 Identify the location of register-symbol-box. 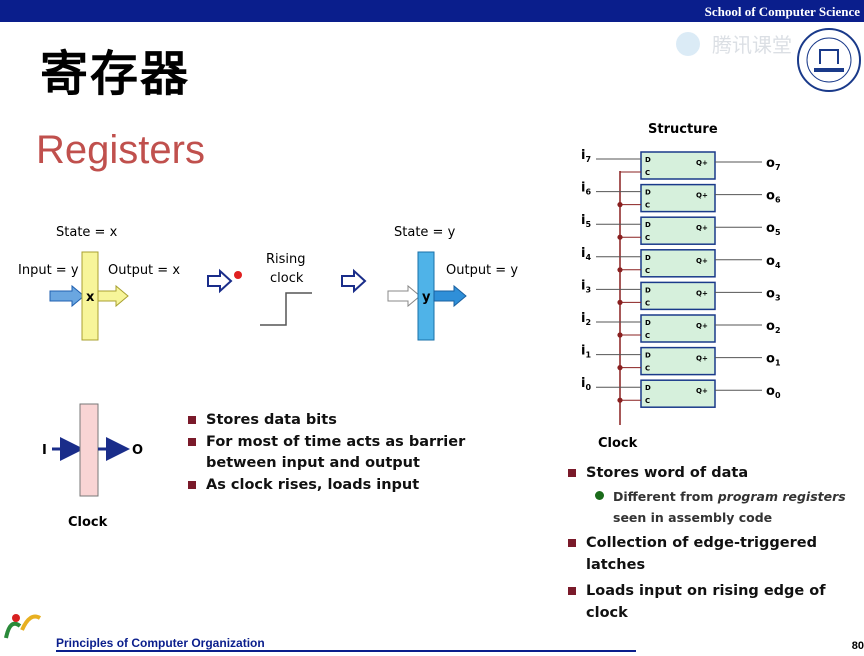
(89, 450).